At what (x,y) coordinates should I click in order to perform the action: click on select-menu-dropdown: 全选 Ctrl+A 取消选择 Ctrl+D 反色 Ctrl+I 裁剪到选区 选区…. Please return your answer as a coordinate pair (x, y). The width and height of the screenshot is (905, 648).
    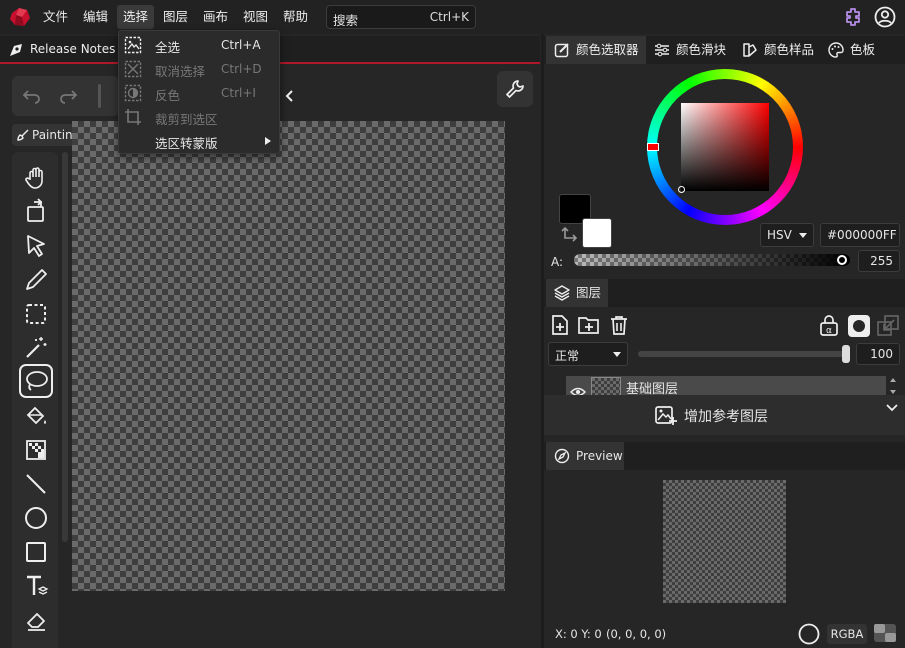
    Looking at the image, I should click on (199, 92).